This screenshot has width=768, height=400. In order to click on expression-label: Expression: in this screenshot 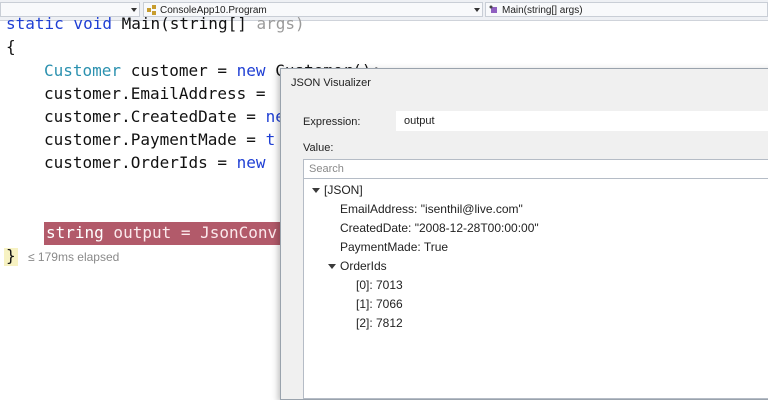, I will do `click(332, 122)`.